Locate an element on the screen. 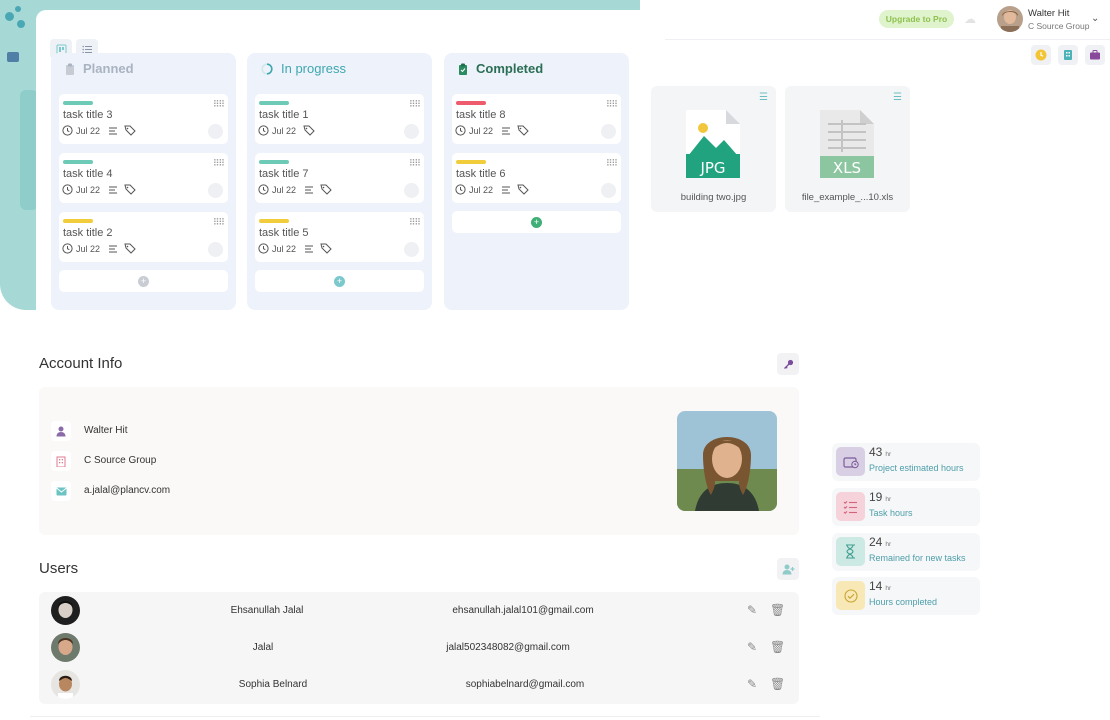 The image size is (1110, 720). change-password-button is located at coordinates (788, 364).